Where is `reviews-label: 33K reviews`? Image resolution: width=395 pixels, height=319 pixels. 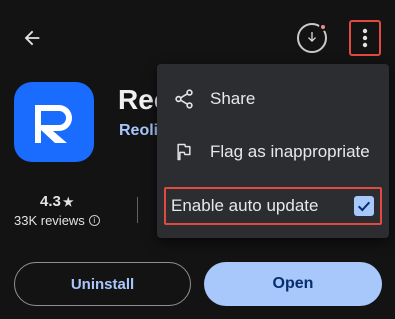 reviews-label: 33K reviews is located at coordinates (49, 220).